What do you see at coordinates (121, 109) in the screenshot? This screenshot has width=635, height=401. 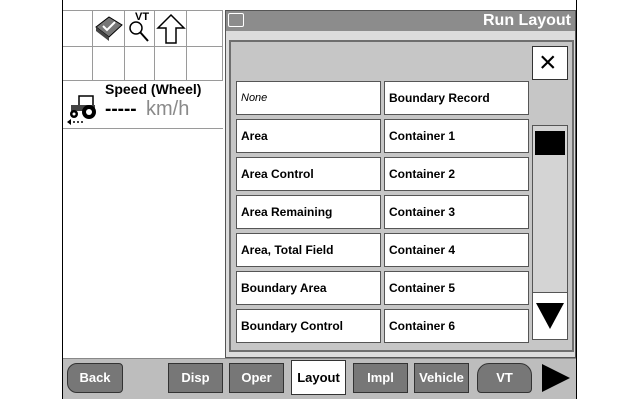 I see `speed-value: -----` at bounding box center [121, 109].